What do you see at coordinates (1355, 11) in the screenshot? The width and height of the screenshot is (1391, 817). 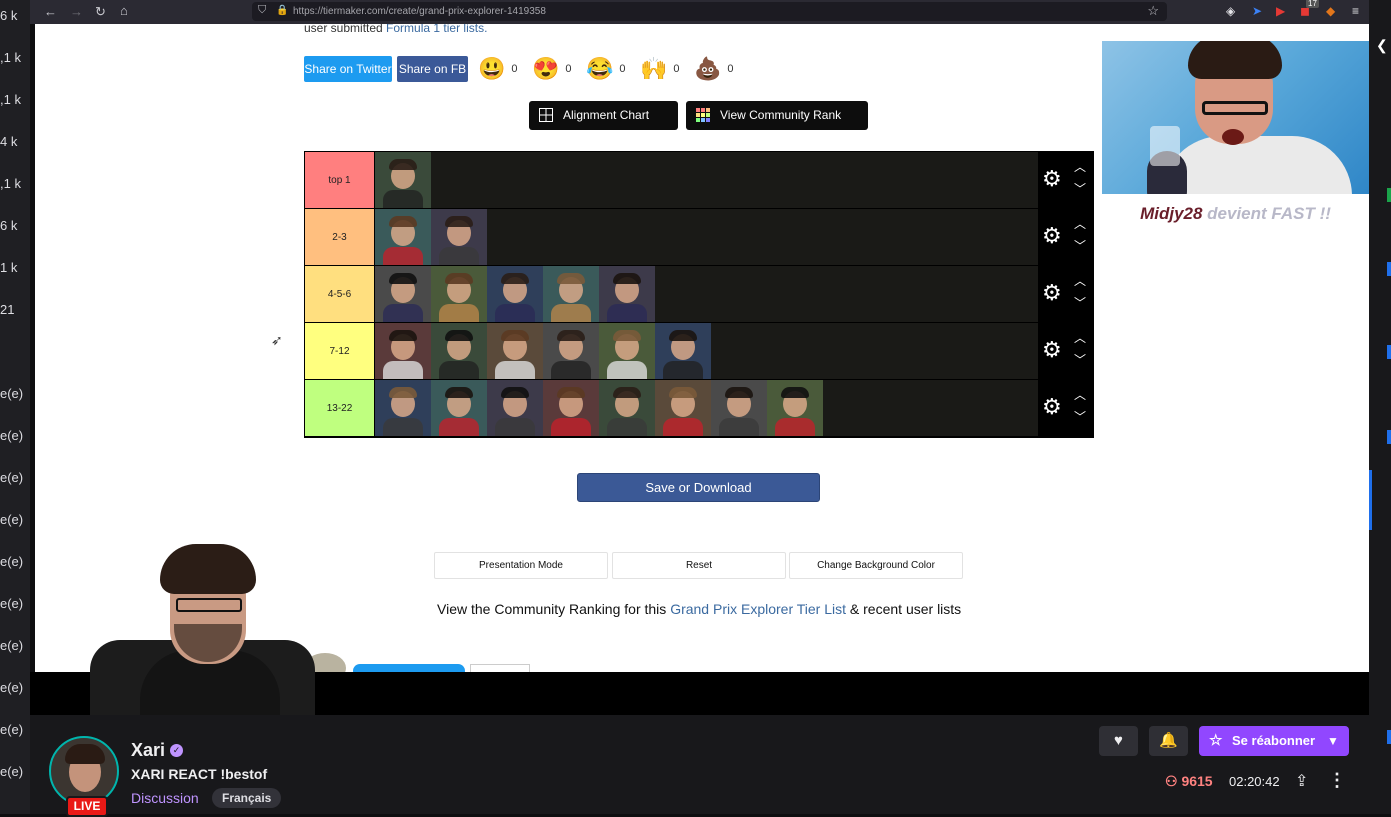 I see `menu-icon: ≡` at bounding box center [1355, 11].